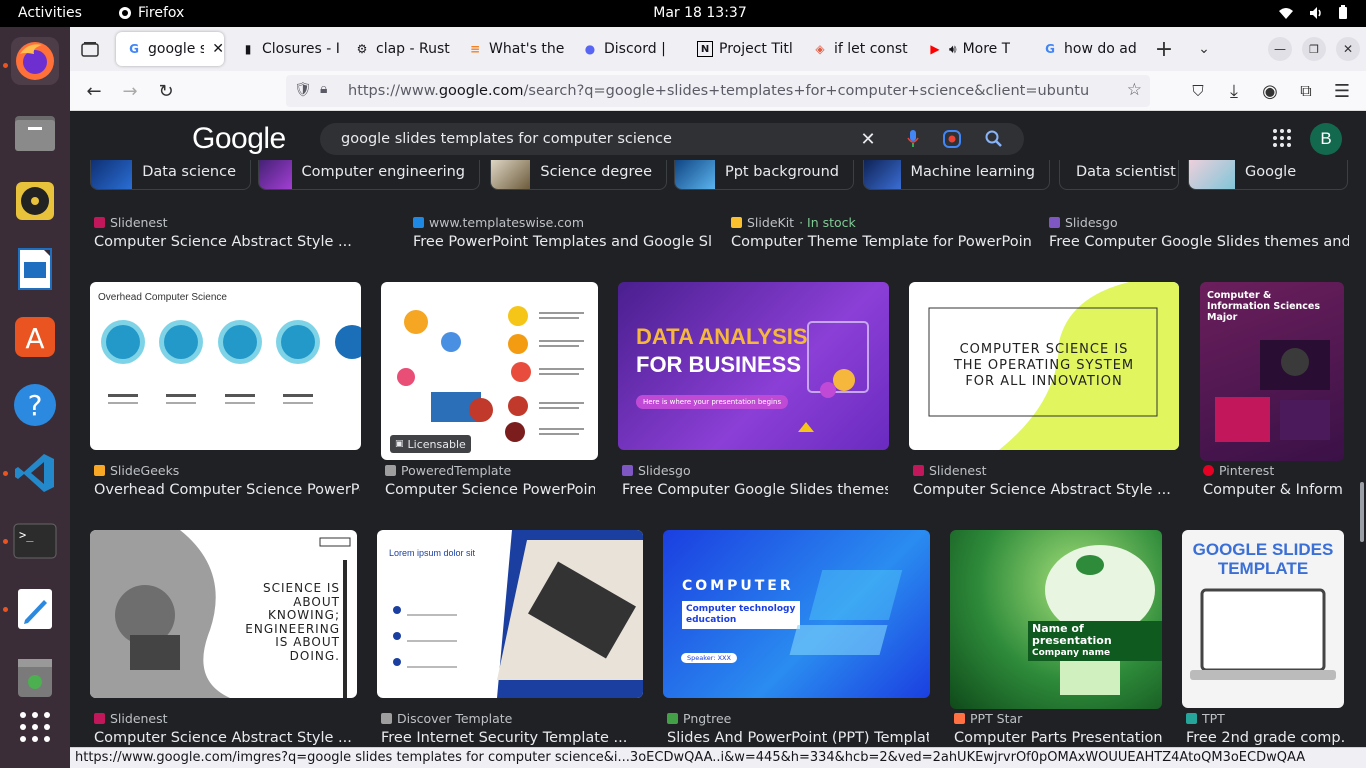 Image resolution: width=1366 pixels, height=768 pixels. Describe the element at coordinates (35, 727) in the screenshot. I see `dock-show-apps` at that location.